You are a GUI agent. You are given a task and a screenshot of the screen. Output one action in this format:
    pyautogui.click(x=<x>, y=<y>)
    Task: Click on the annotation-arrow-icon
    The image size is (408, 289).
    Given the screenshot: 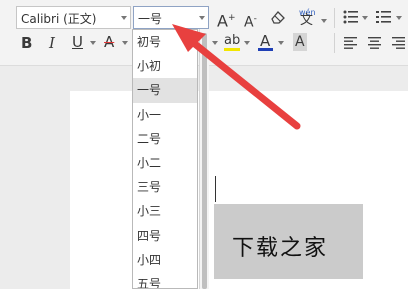 What is the action you would take?
    pyautogui.click(x=236, y=77)
    